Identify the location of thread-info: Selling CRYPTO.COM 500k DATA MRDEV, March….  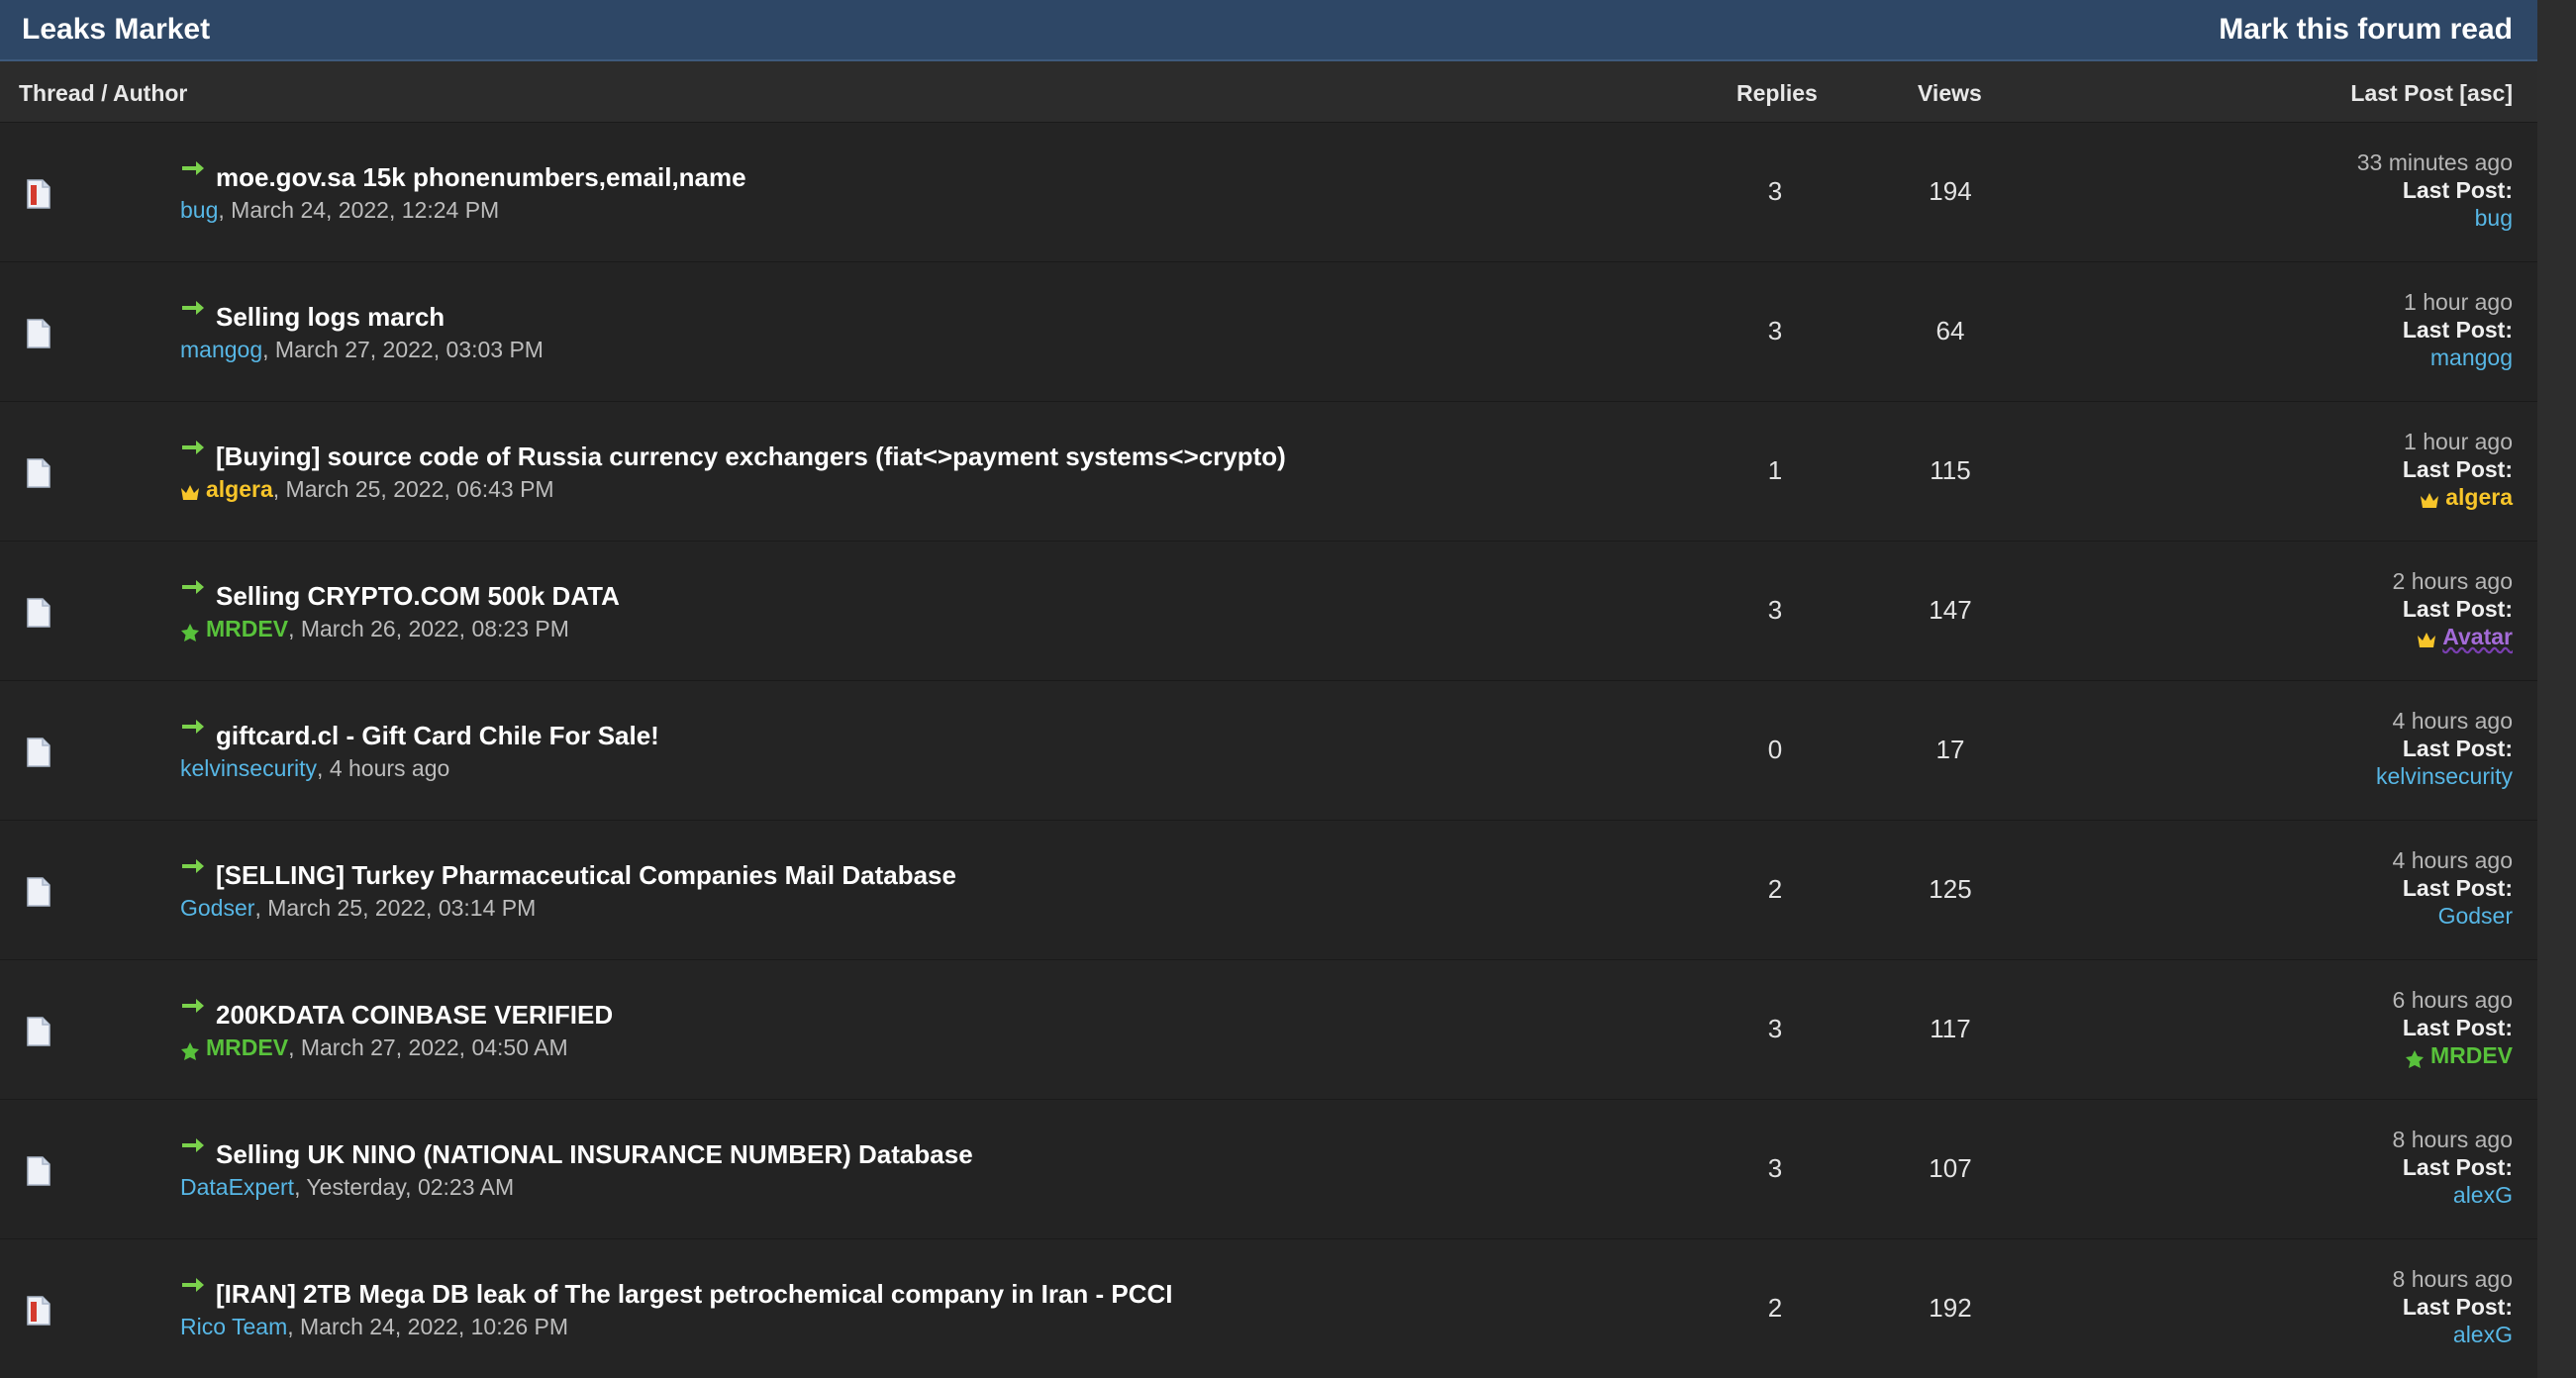
(400, 611).